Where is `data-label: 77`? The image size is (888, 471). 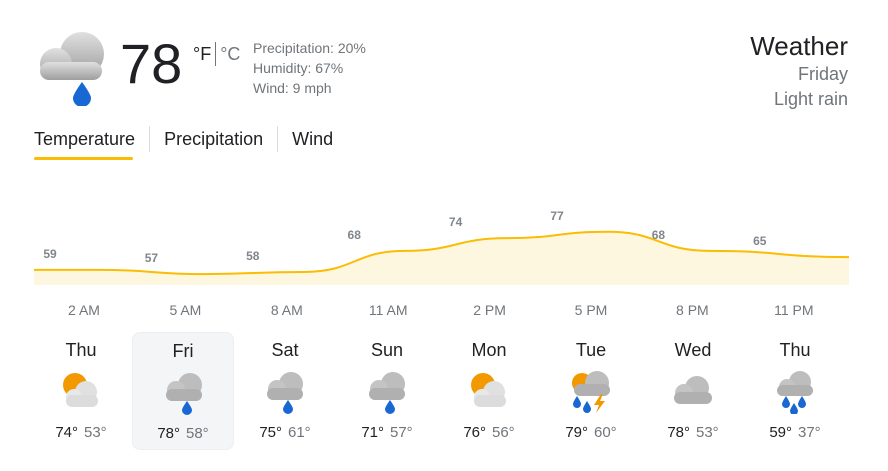 data-label: 77 is located at coordinates (557, 216).